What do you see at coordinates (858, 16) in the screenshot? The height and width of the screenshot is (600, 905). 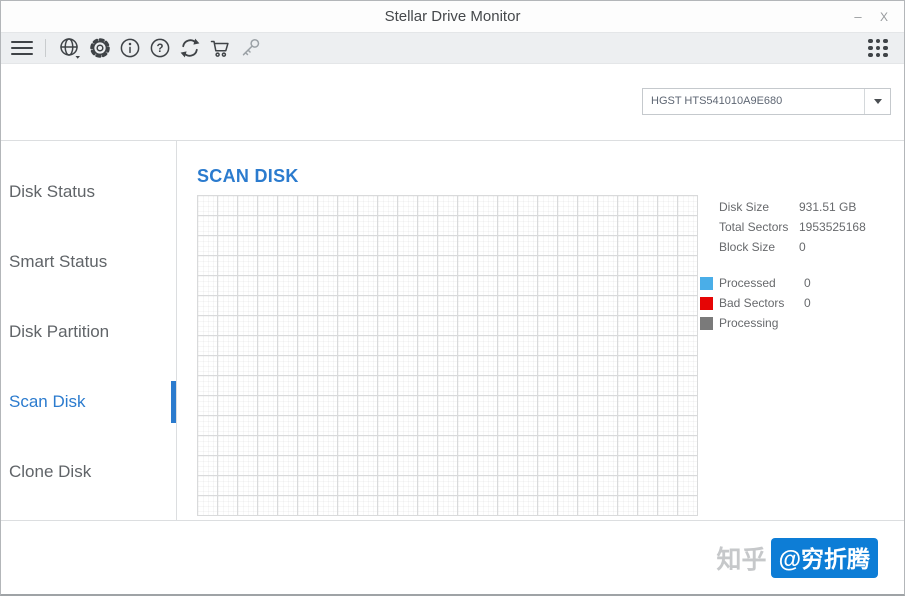 I see `minimize-button: –` at bounding box center [858, 16].